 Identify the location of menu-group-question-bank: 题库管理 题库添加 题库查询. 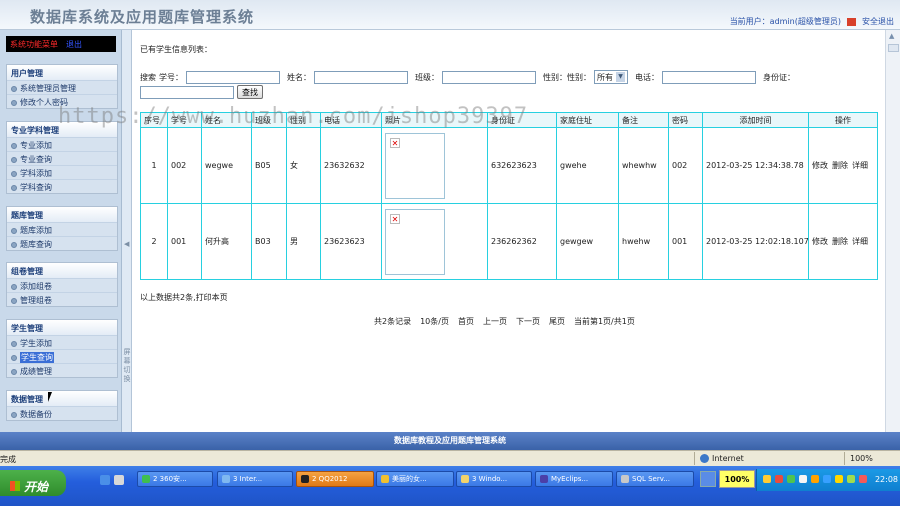
(62, 228).